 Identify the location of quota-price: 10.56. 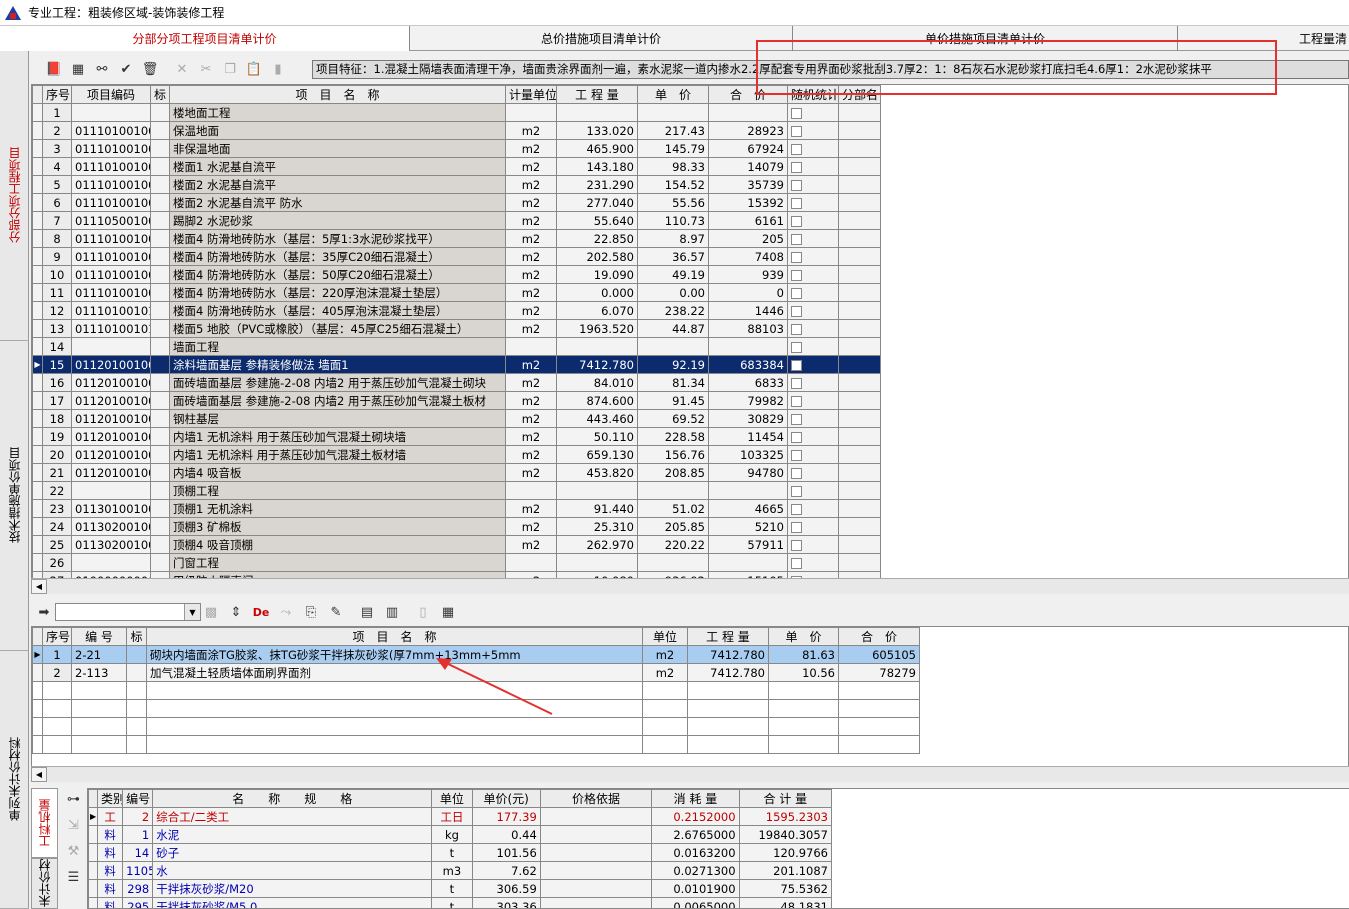
(803, 672).